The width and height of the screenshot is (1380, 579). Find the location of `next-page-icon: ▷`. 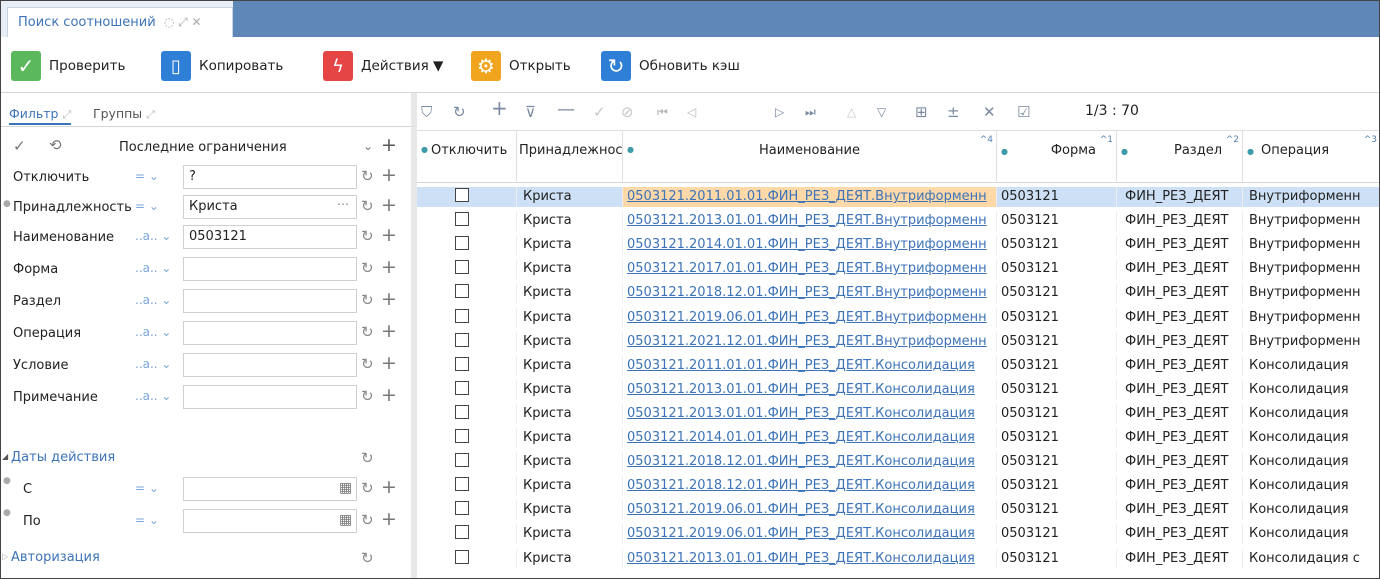

next-page-icon: ▷ is located at coordinates (779, 112).